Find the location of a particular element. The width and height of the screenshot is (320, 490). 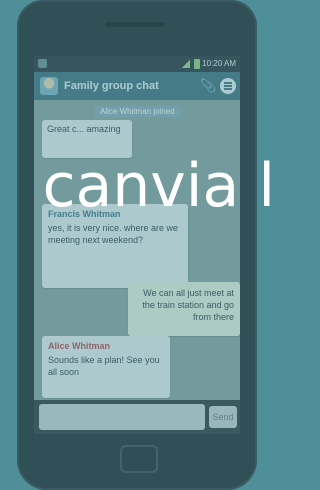

status-time: 10:20 AM is located at coordinates (219, 63).